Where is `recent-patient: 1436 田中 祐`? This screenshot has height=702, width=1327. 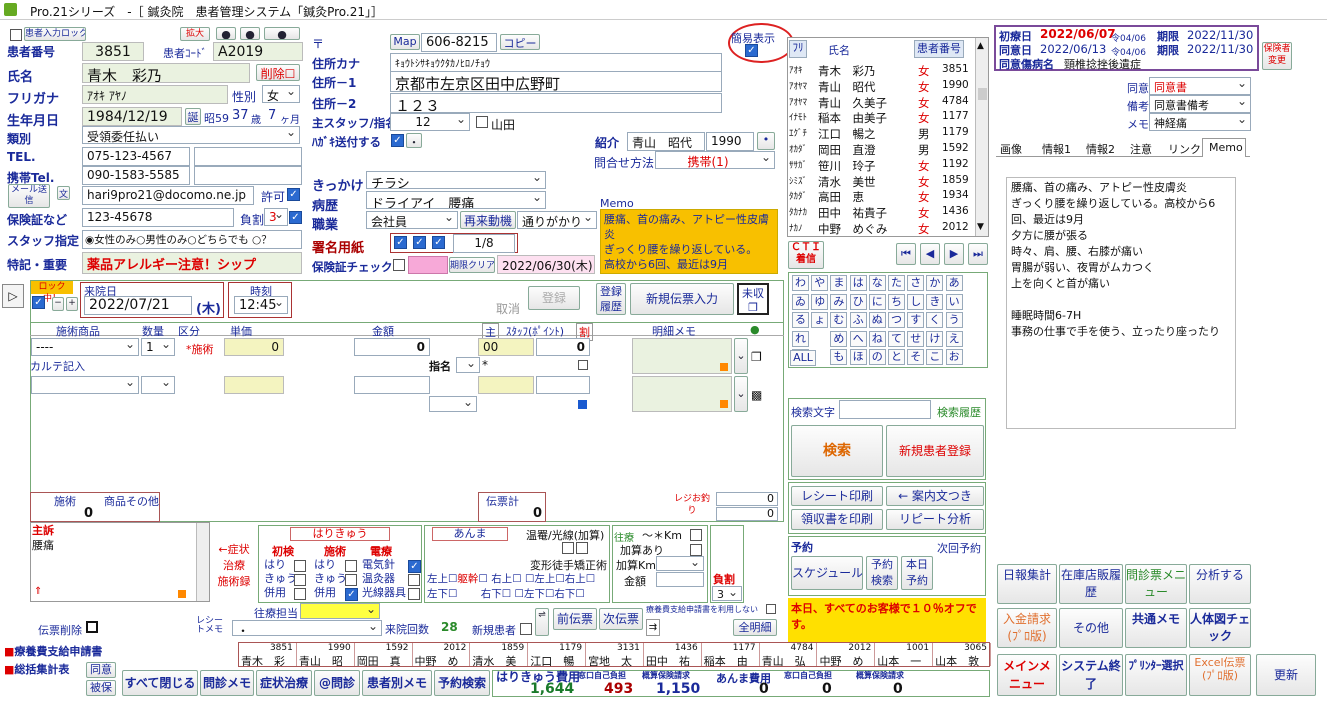 recent-patient: 1436 田中 祐 is located at coordinates (673, 654).